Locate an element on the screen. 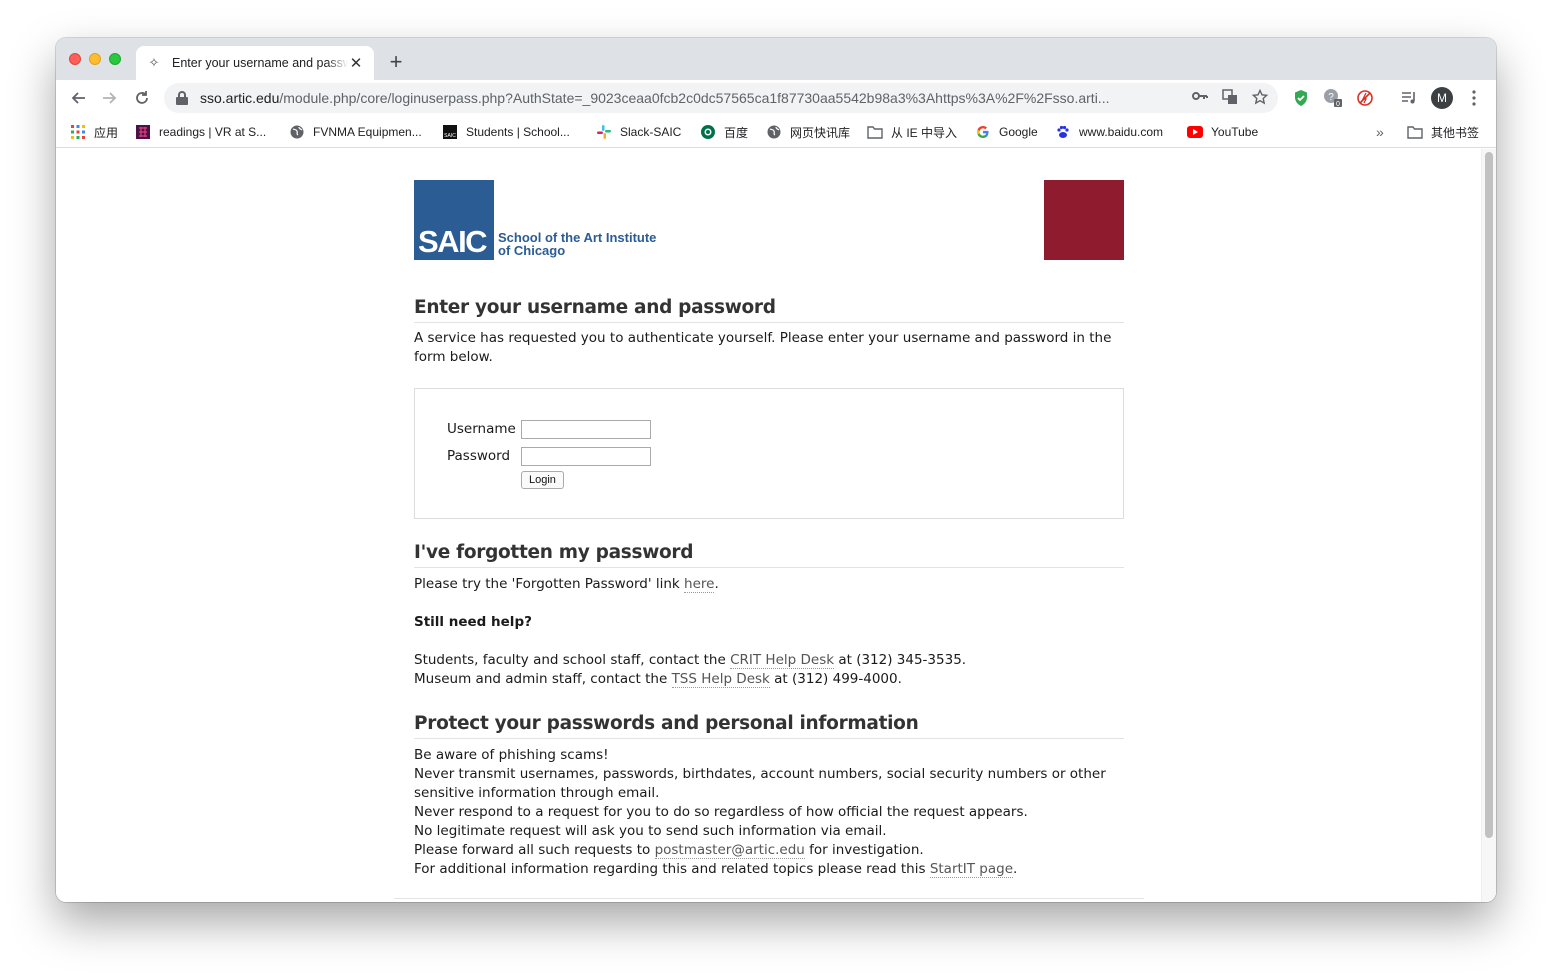 This screenshot has width=1552, height=977. saic-logo: SAIC is located at coordinates (454, 220).